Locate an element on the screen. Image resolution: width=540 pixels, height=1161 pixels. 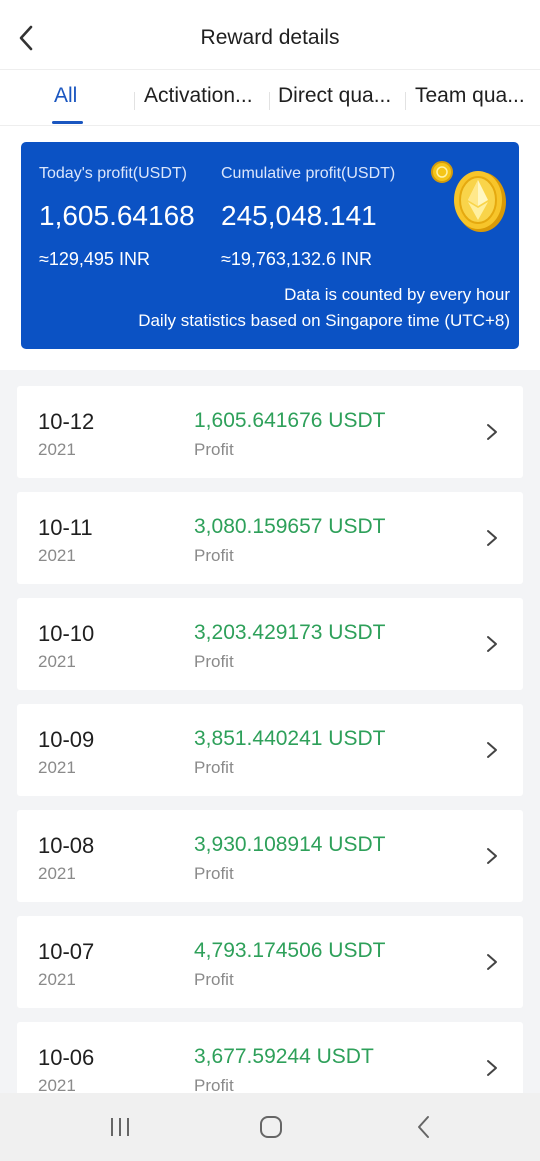
system-back-button is located at coordinates (424, 1127).